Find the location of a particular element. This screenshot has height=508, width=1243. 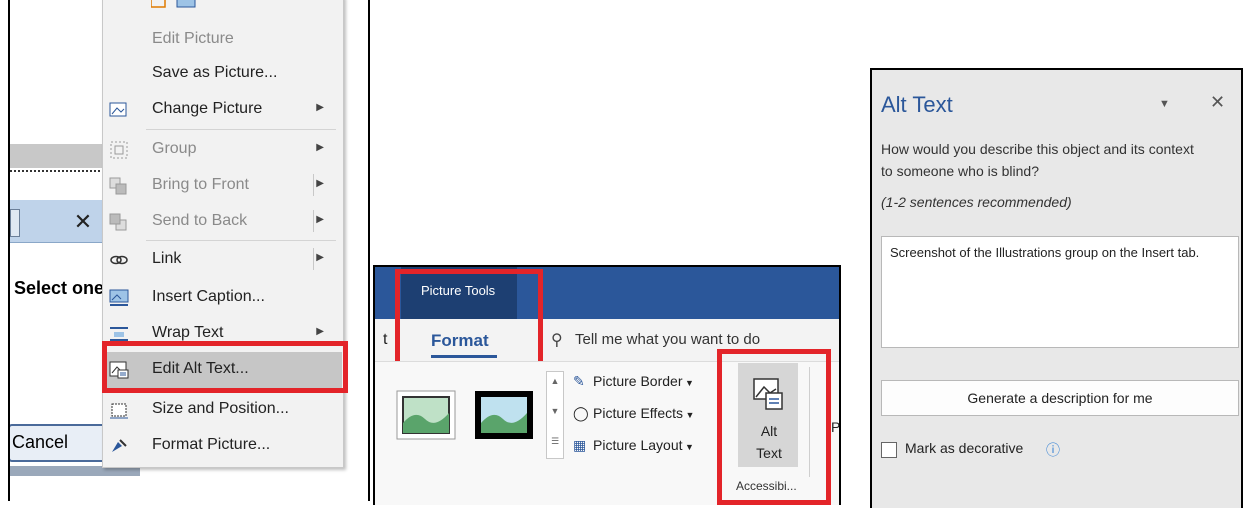

tab-partial: t is located at coordinates (385, 340).